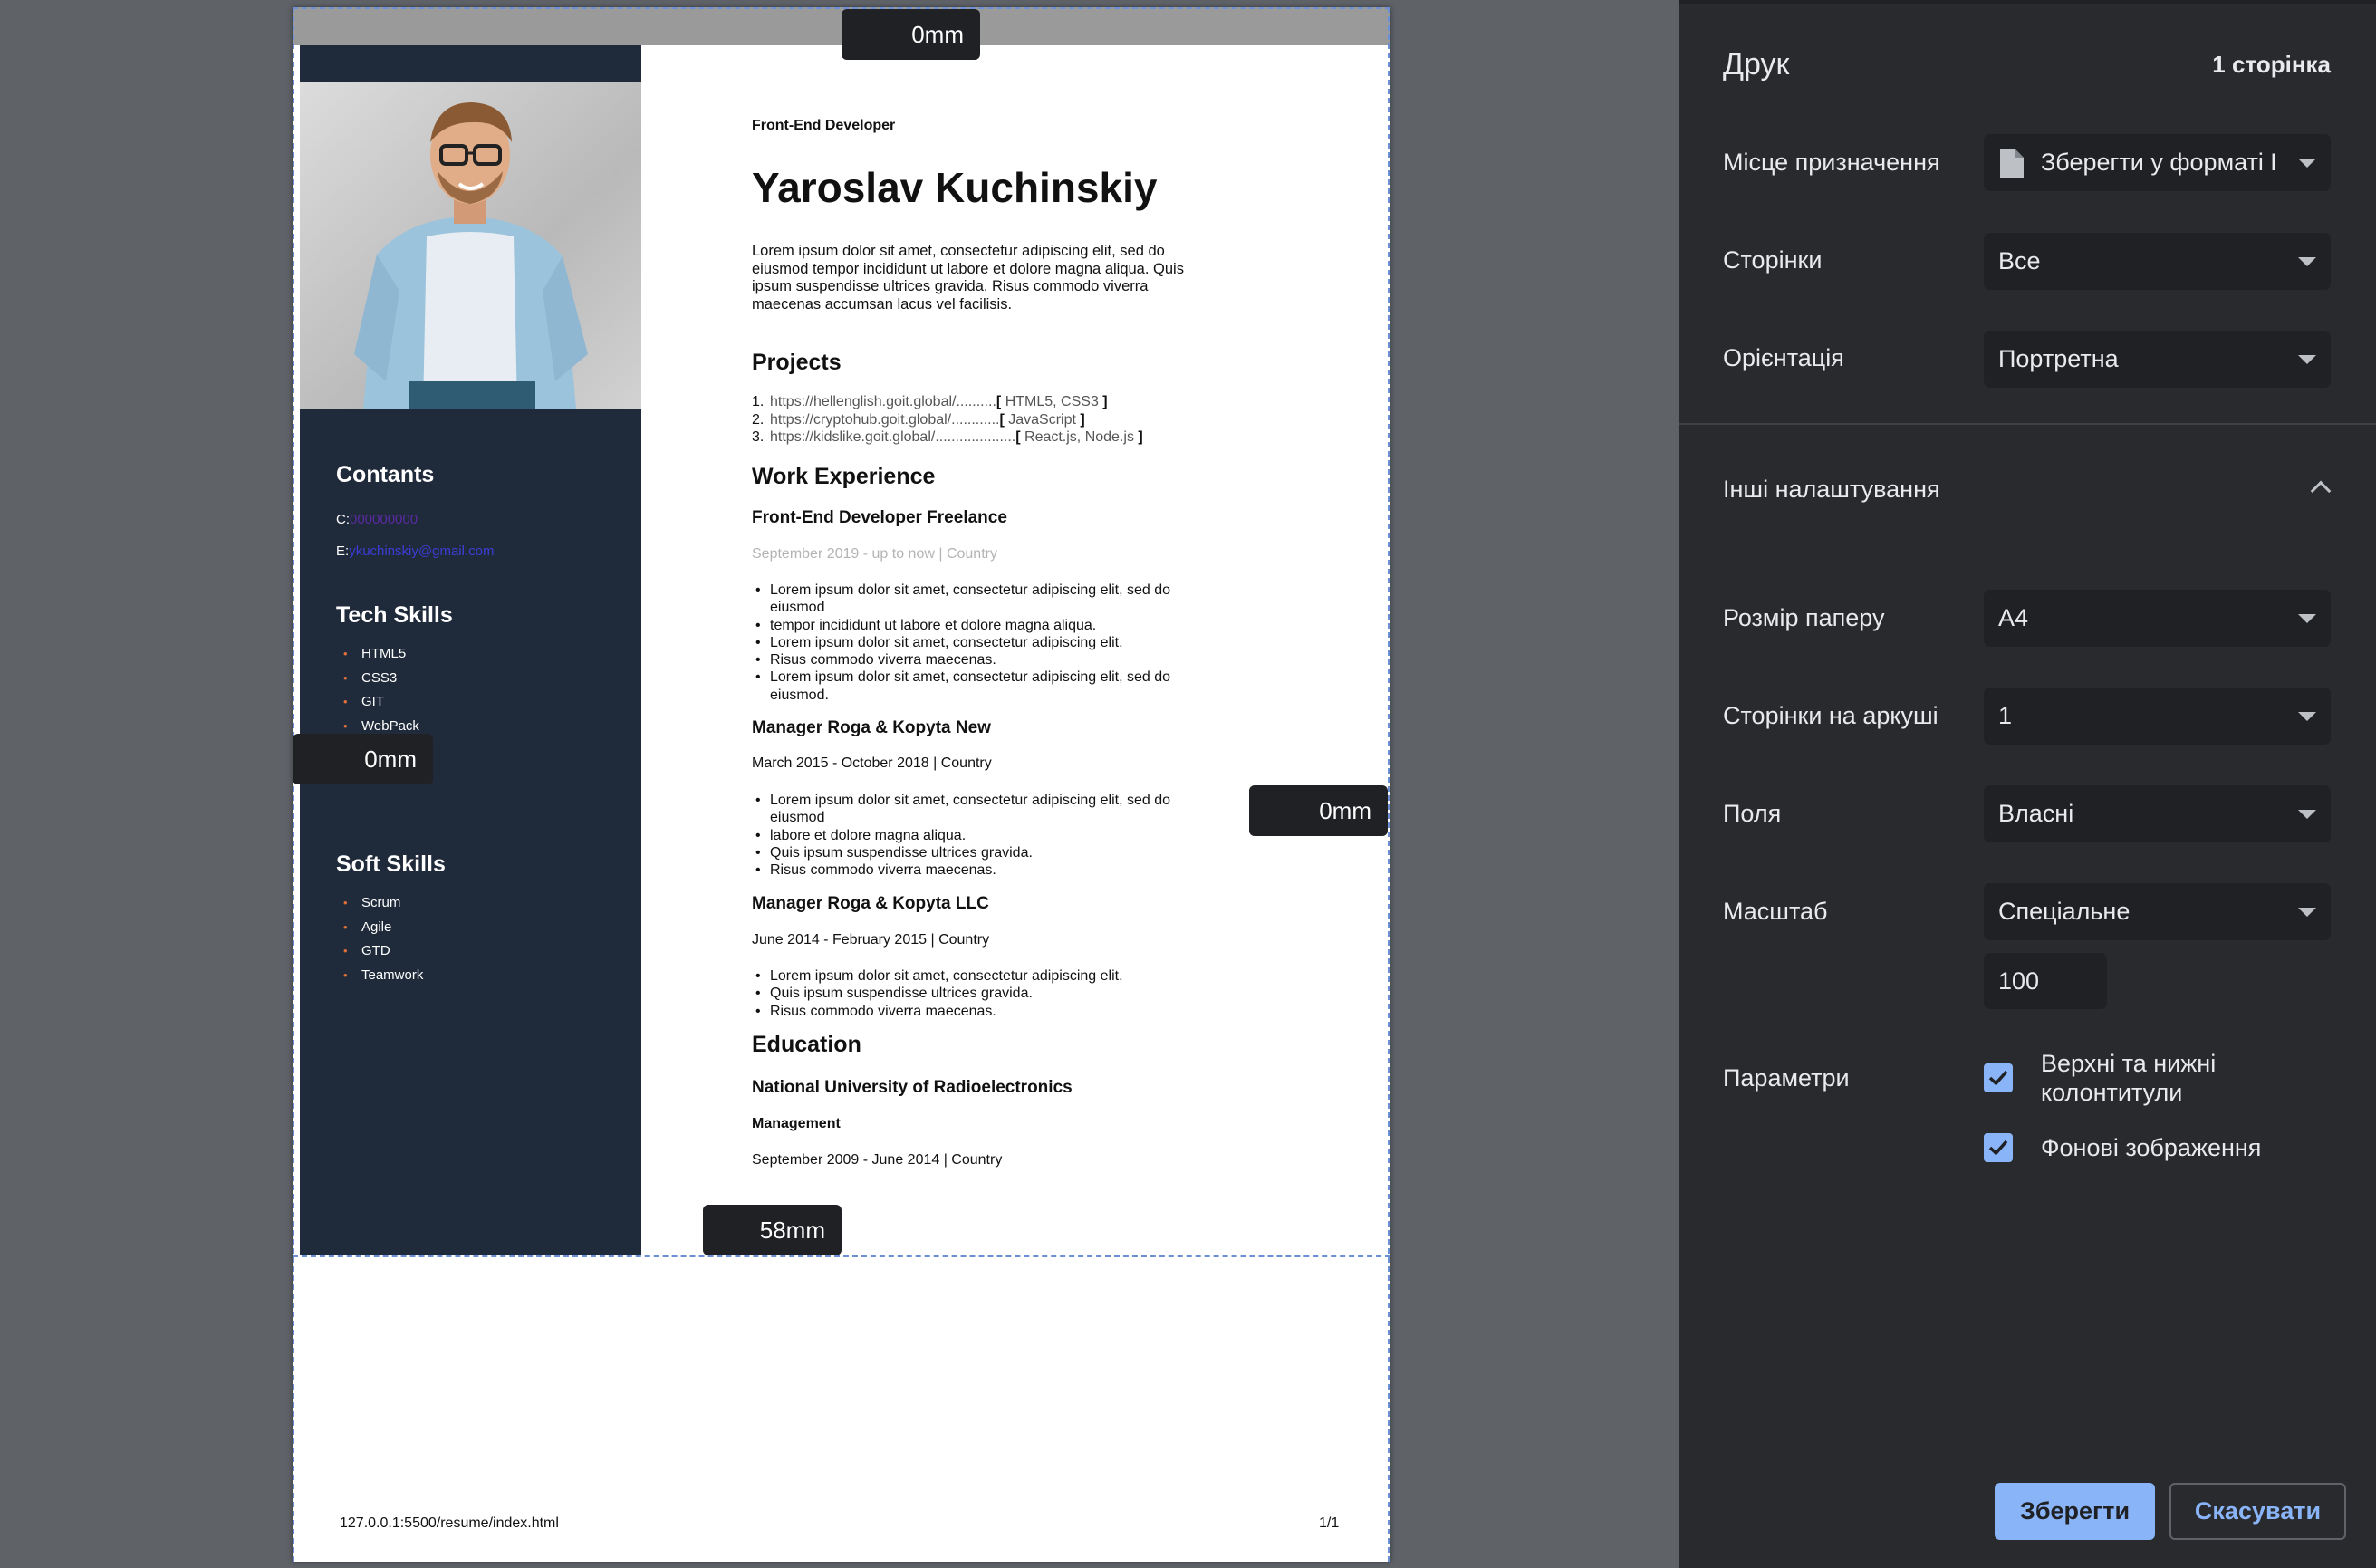 The image size is (2376, 1568). Describe the element at coordinates (395, 615) in the screenshot. I see `tech-skills-title: Tech Skills` at that location.